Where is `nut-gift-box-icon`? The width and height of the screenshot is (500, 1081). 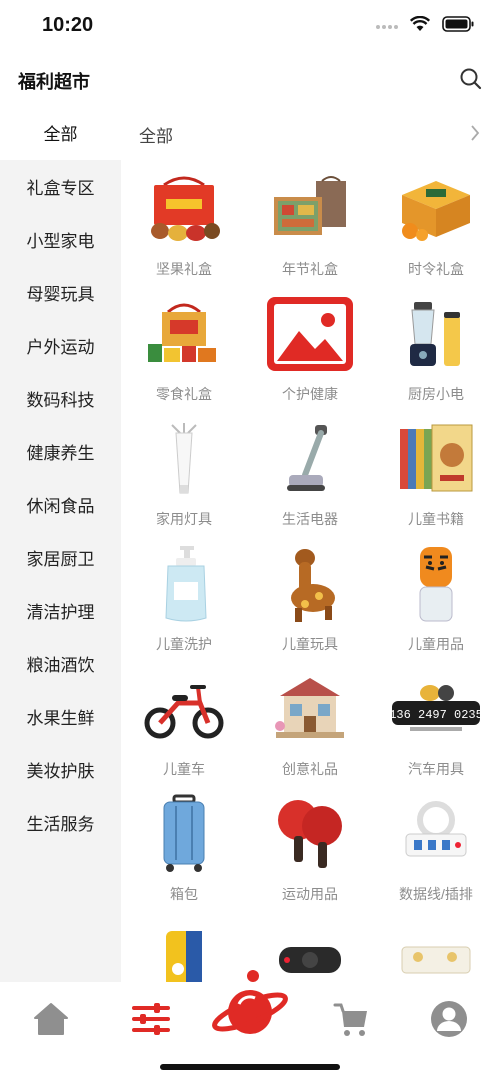 nut-gift-box-icon is located at coordinates (184, 209).